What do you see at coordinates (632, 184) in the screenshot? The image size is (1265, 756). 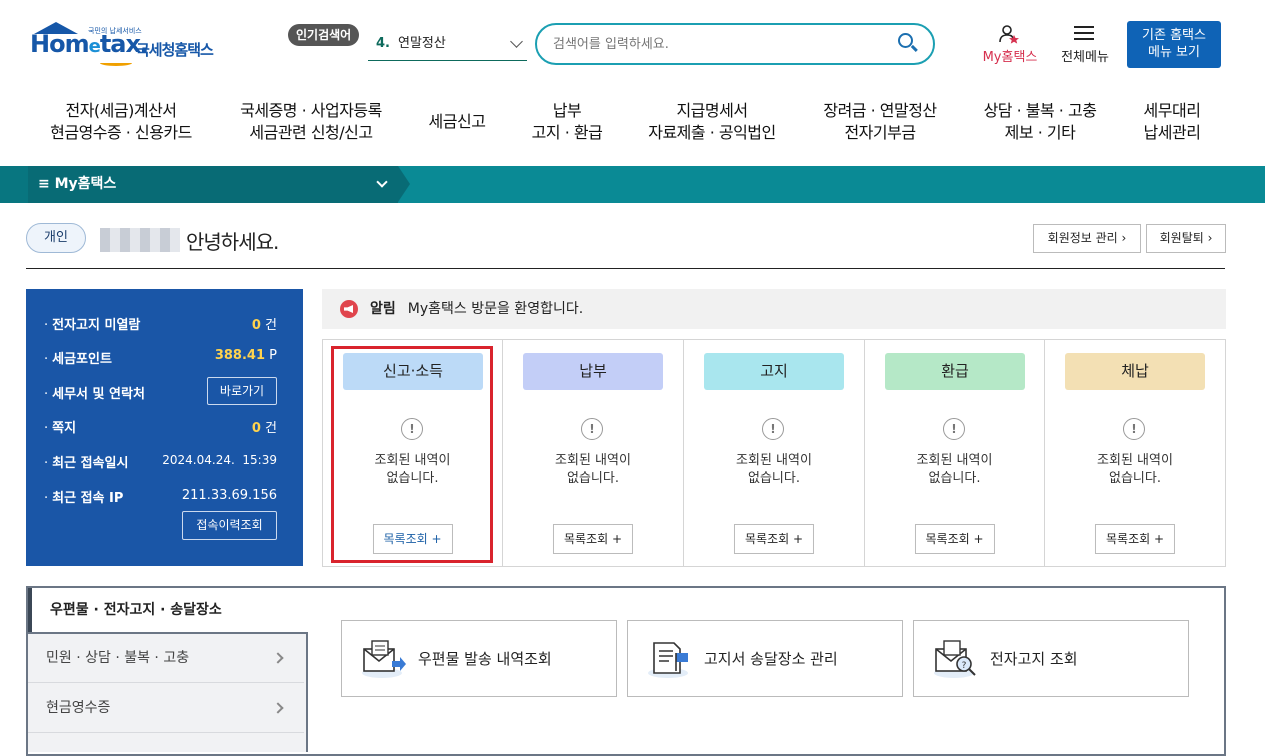 I see `location-bar: ≡ My홈택스` at bounding box center [632, 184].